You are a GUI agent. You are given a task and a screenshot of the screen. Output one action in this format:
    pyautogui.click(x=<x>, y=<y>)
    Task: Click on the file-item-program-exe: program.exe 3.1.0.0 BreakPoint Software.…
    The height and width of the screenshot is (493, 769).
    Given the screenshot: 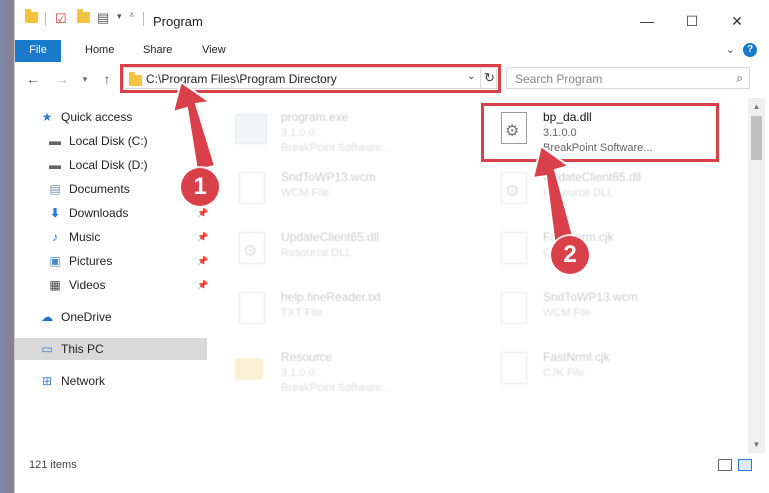 What is the action you would take?
    pyautogui.click(x=341, y=129)
    